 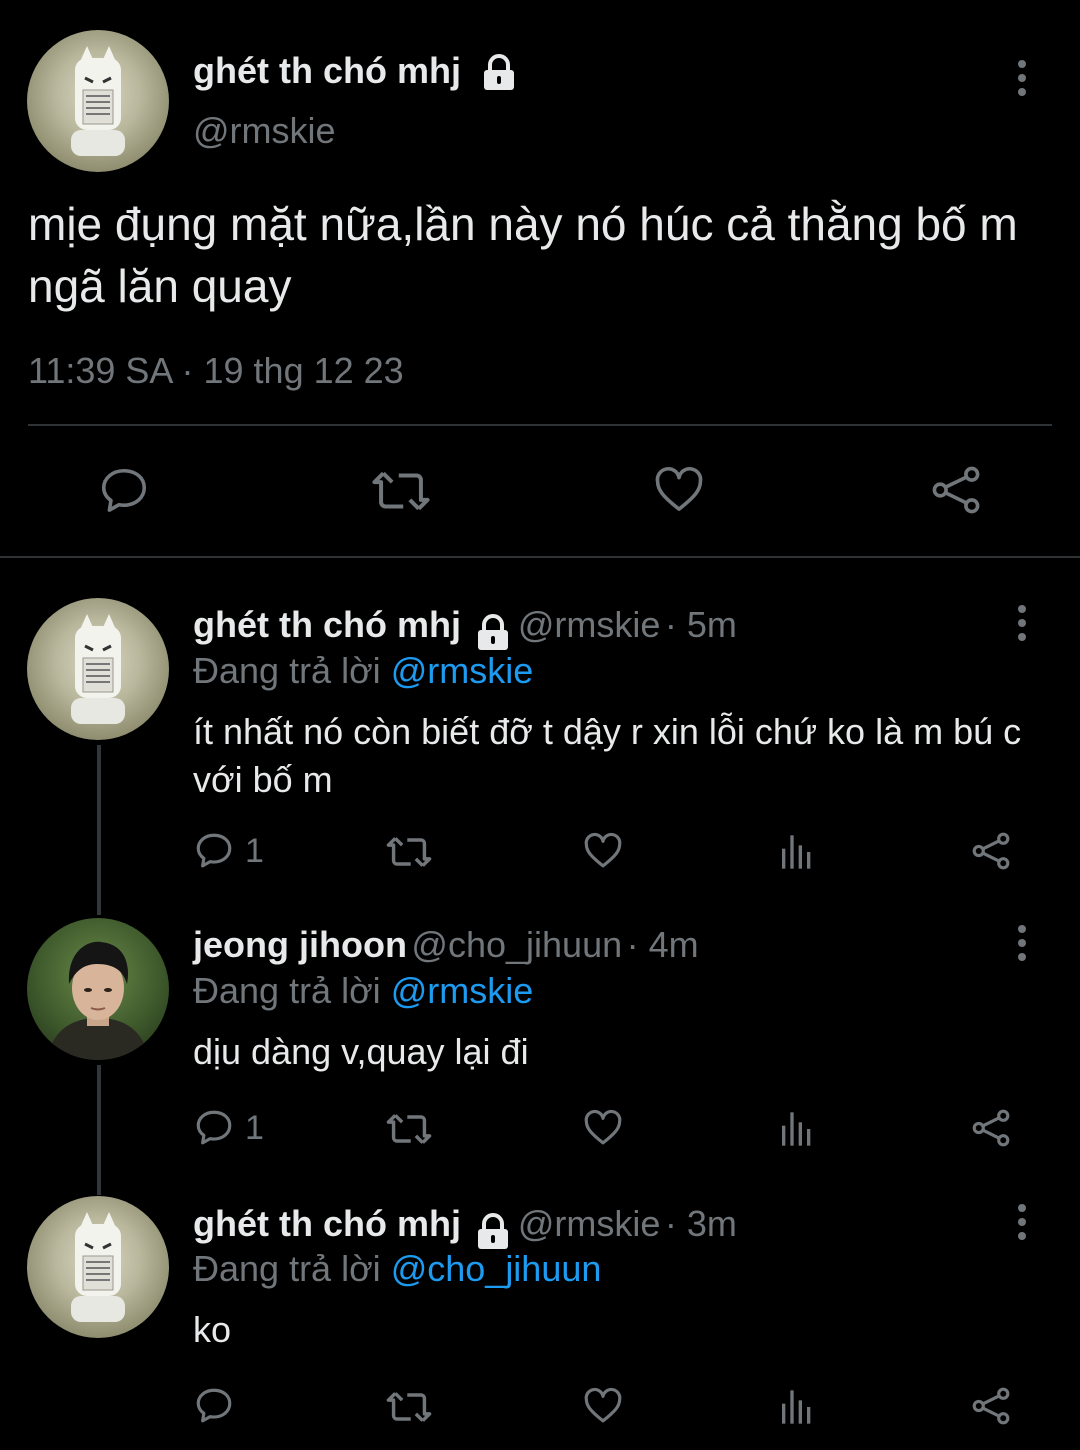 I want to click on main-tweet-time: 11:39 SA, so click(x=100, y=370).